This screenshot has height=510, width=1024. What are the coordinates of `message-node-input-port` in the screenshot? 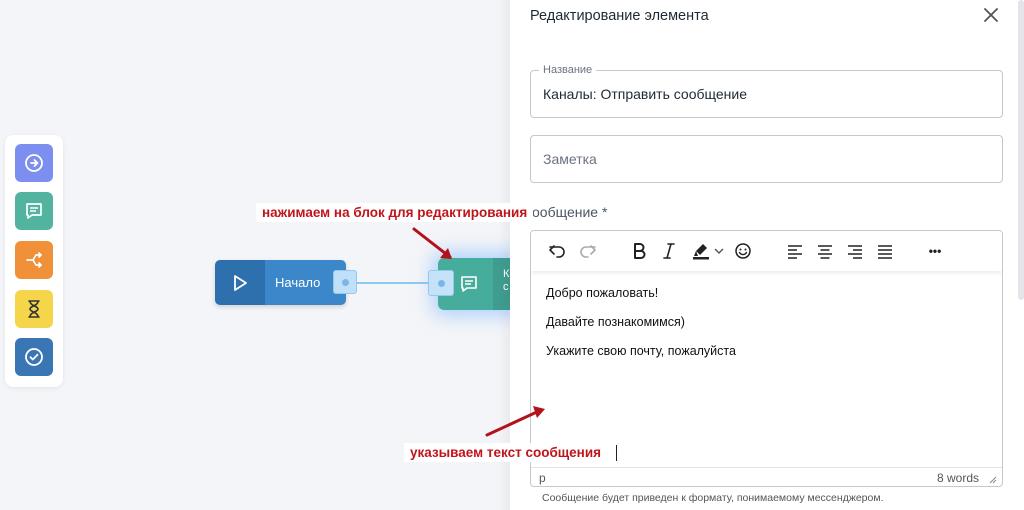 It's located at (441, 283).